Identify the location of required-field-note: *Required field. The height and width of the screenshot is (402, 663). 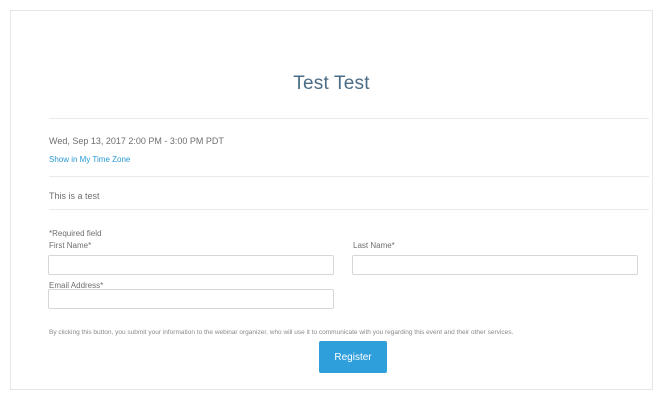
(75, 233).